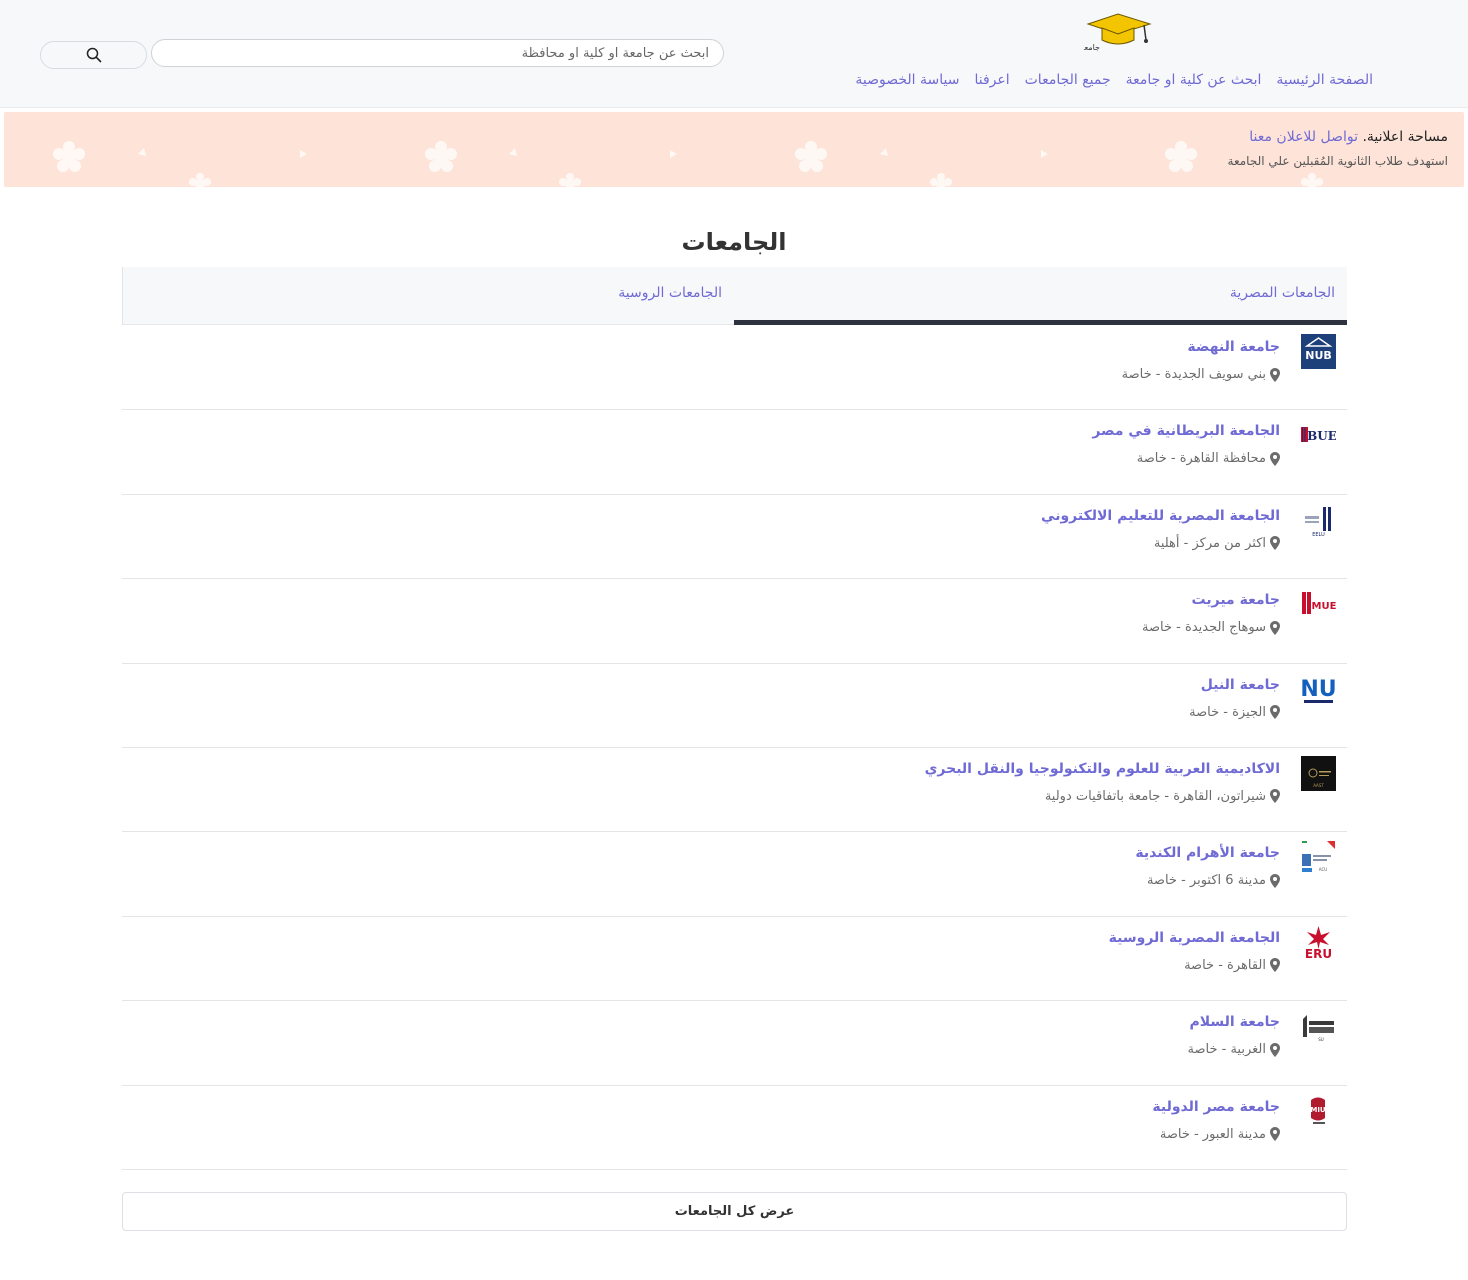 Image resolution: width=1468 pixels, height=1280 pixels. I want to click on university-location: اكثر من مركز - أهلية, so click(1217, 543).